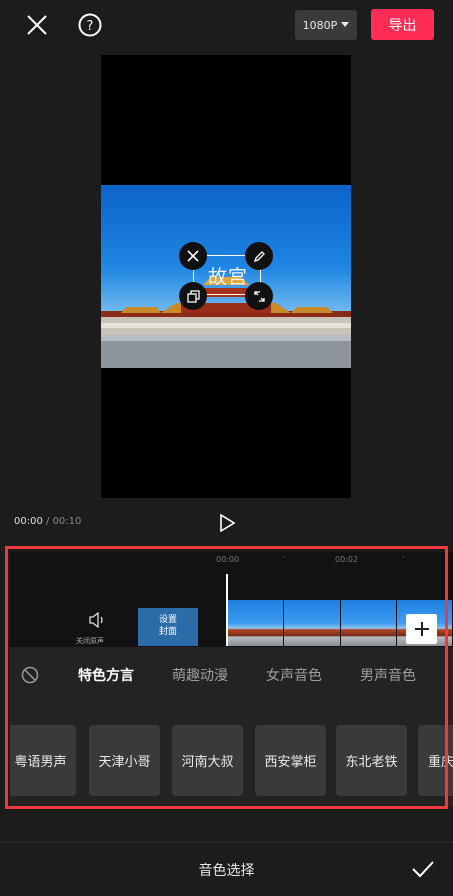 This screenshot has height=896, width=453. I want to click on copy-icon, so click(193, 296).